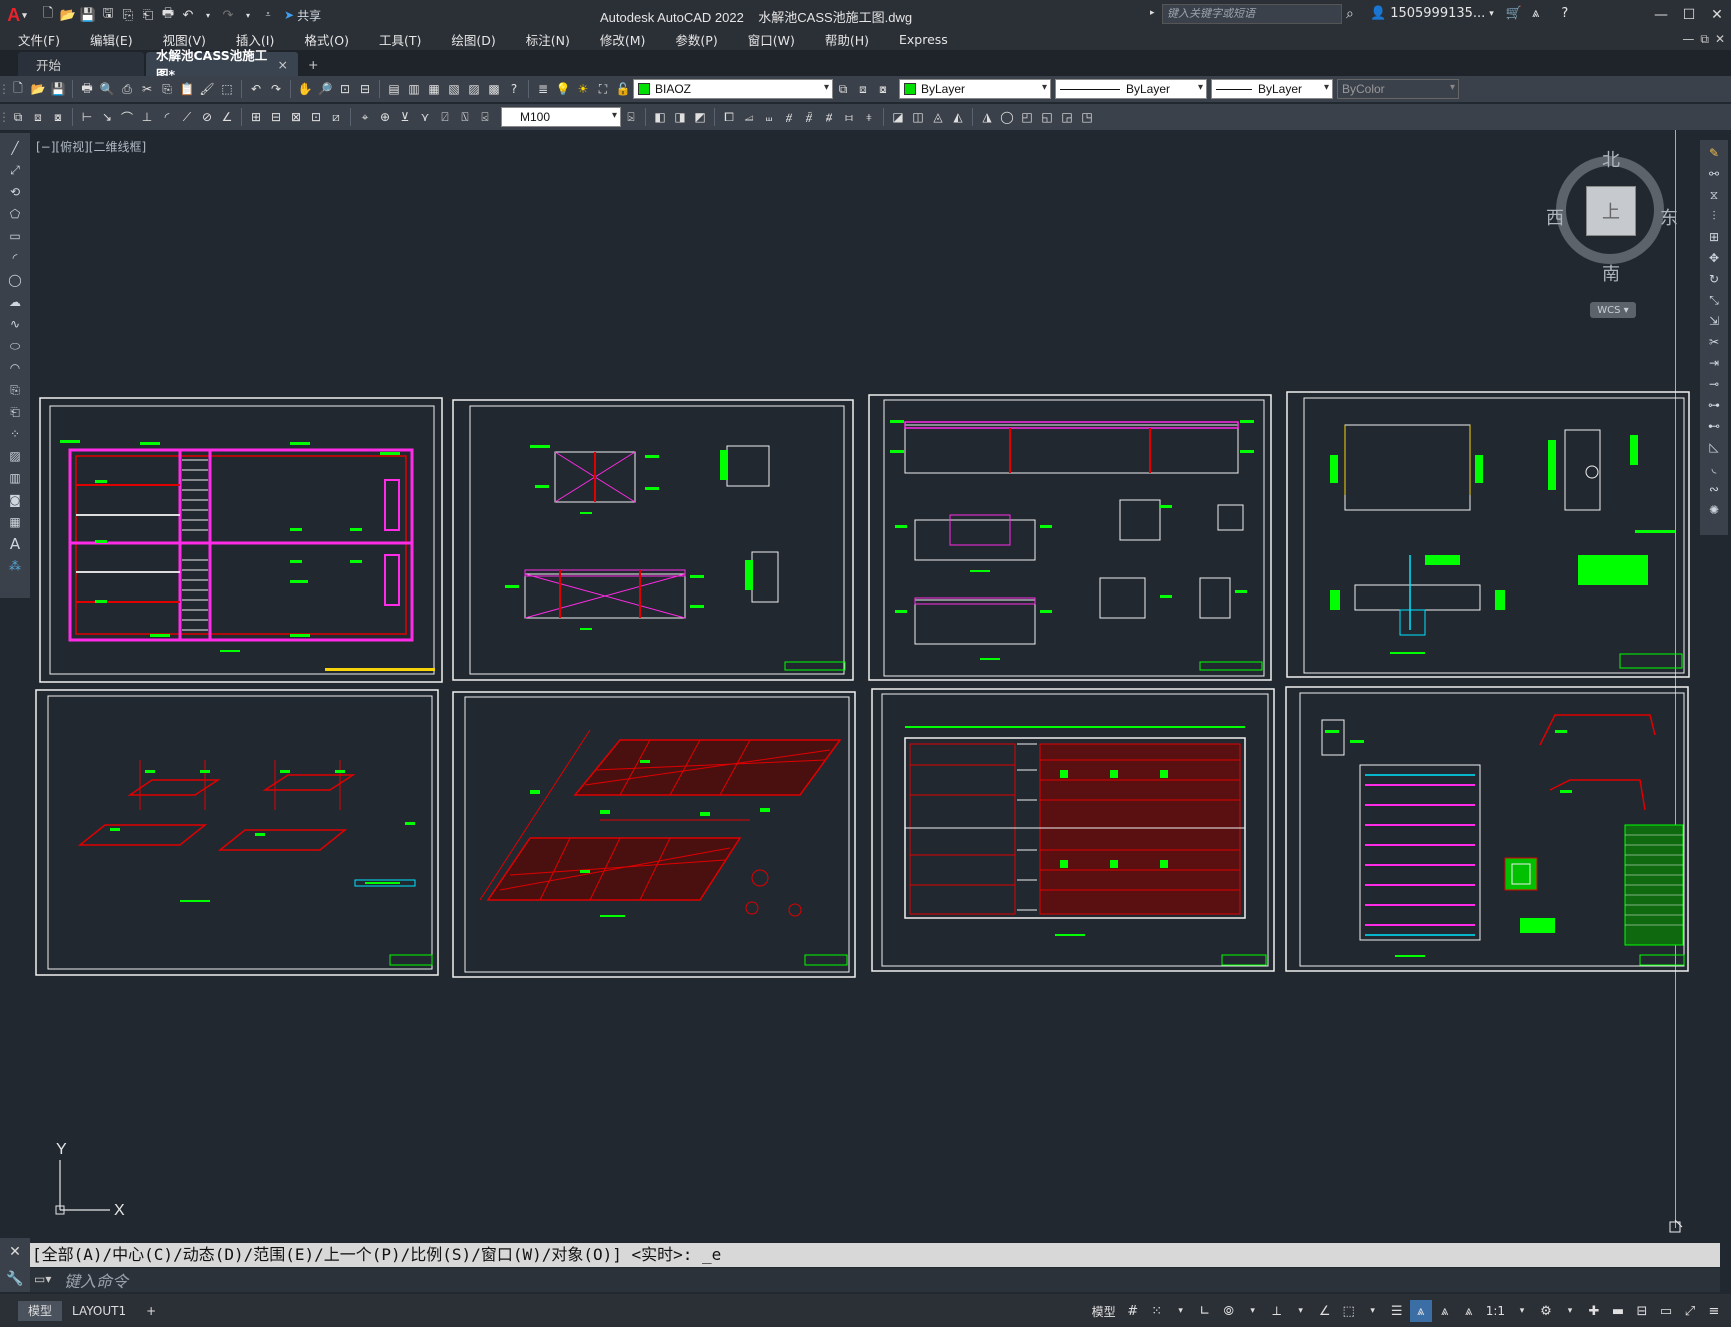  What do you see at coordinates (1104, 1311) in the screenshot?
I see `model-space-label: 模型` at bounding box center [1104, 1311].